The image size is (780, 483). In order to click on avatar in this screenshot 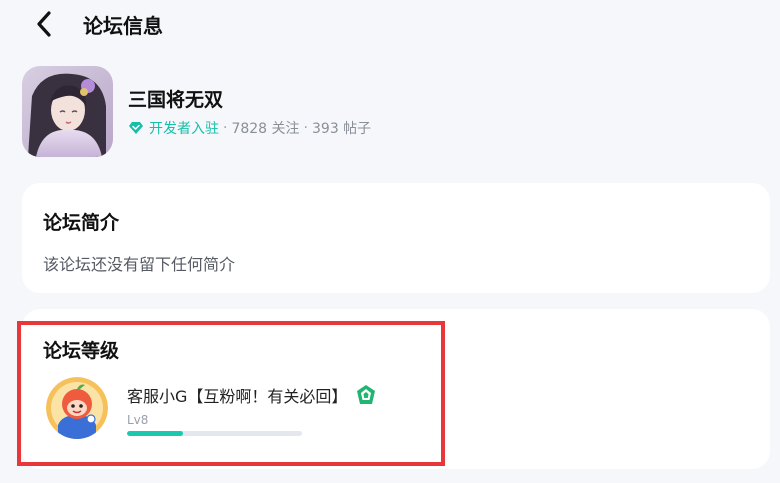, I will do `click(77, 408)`.